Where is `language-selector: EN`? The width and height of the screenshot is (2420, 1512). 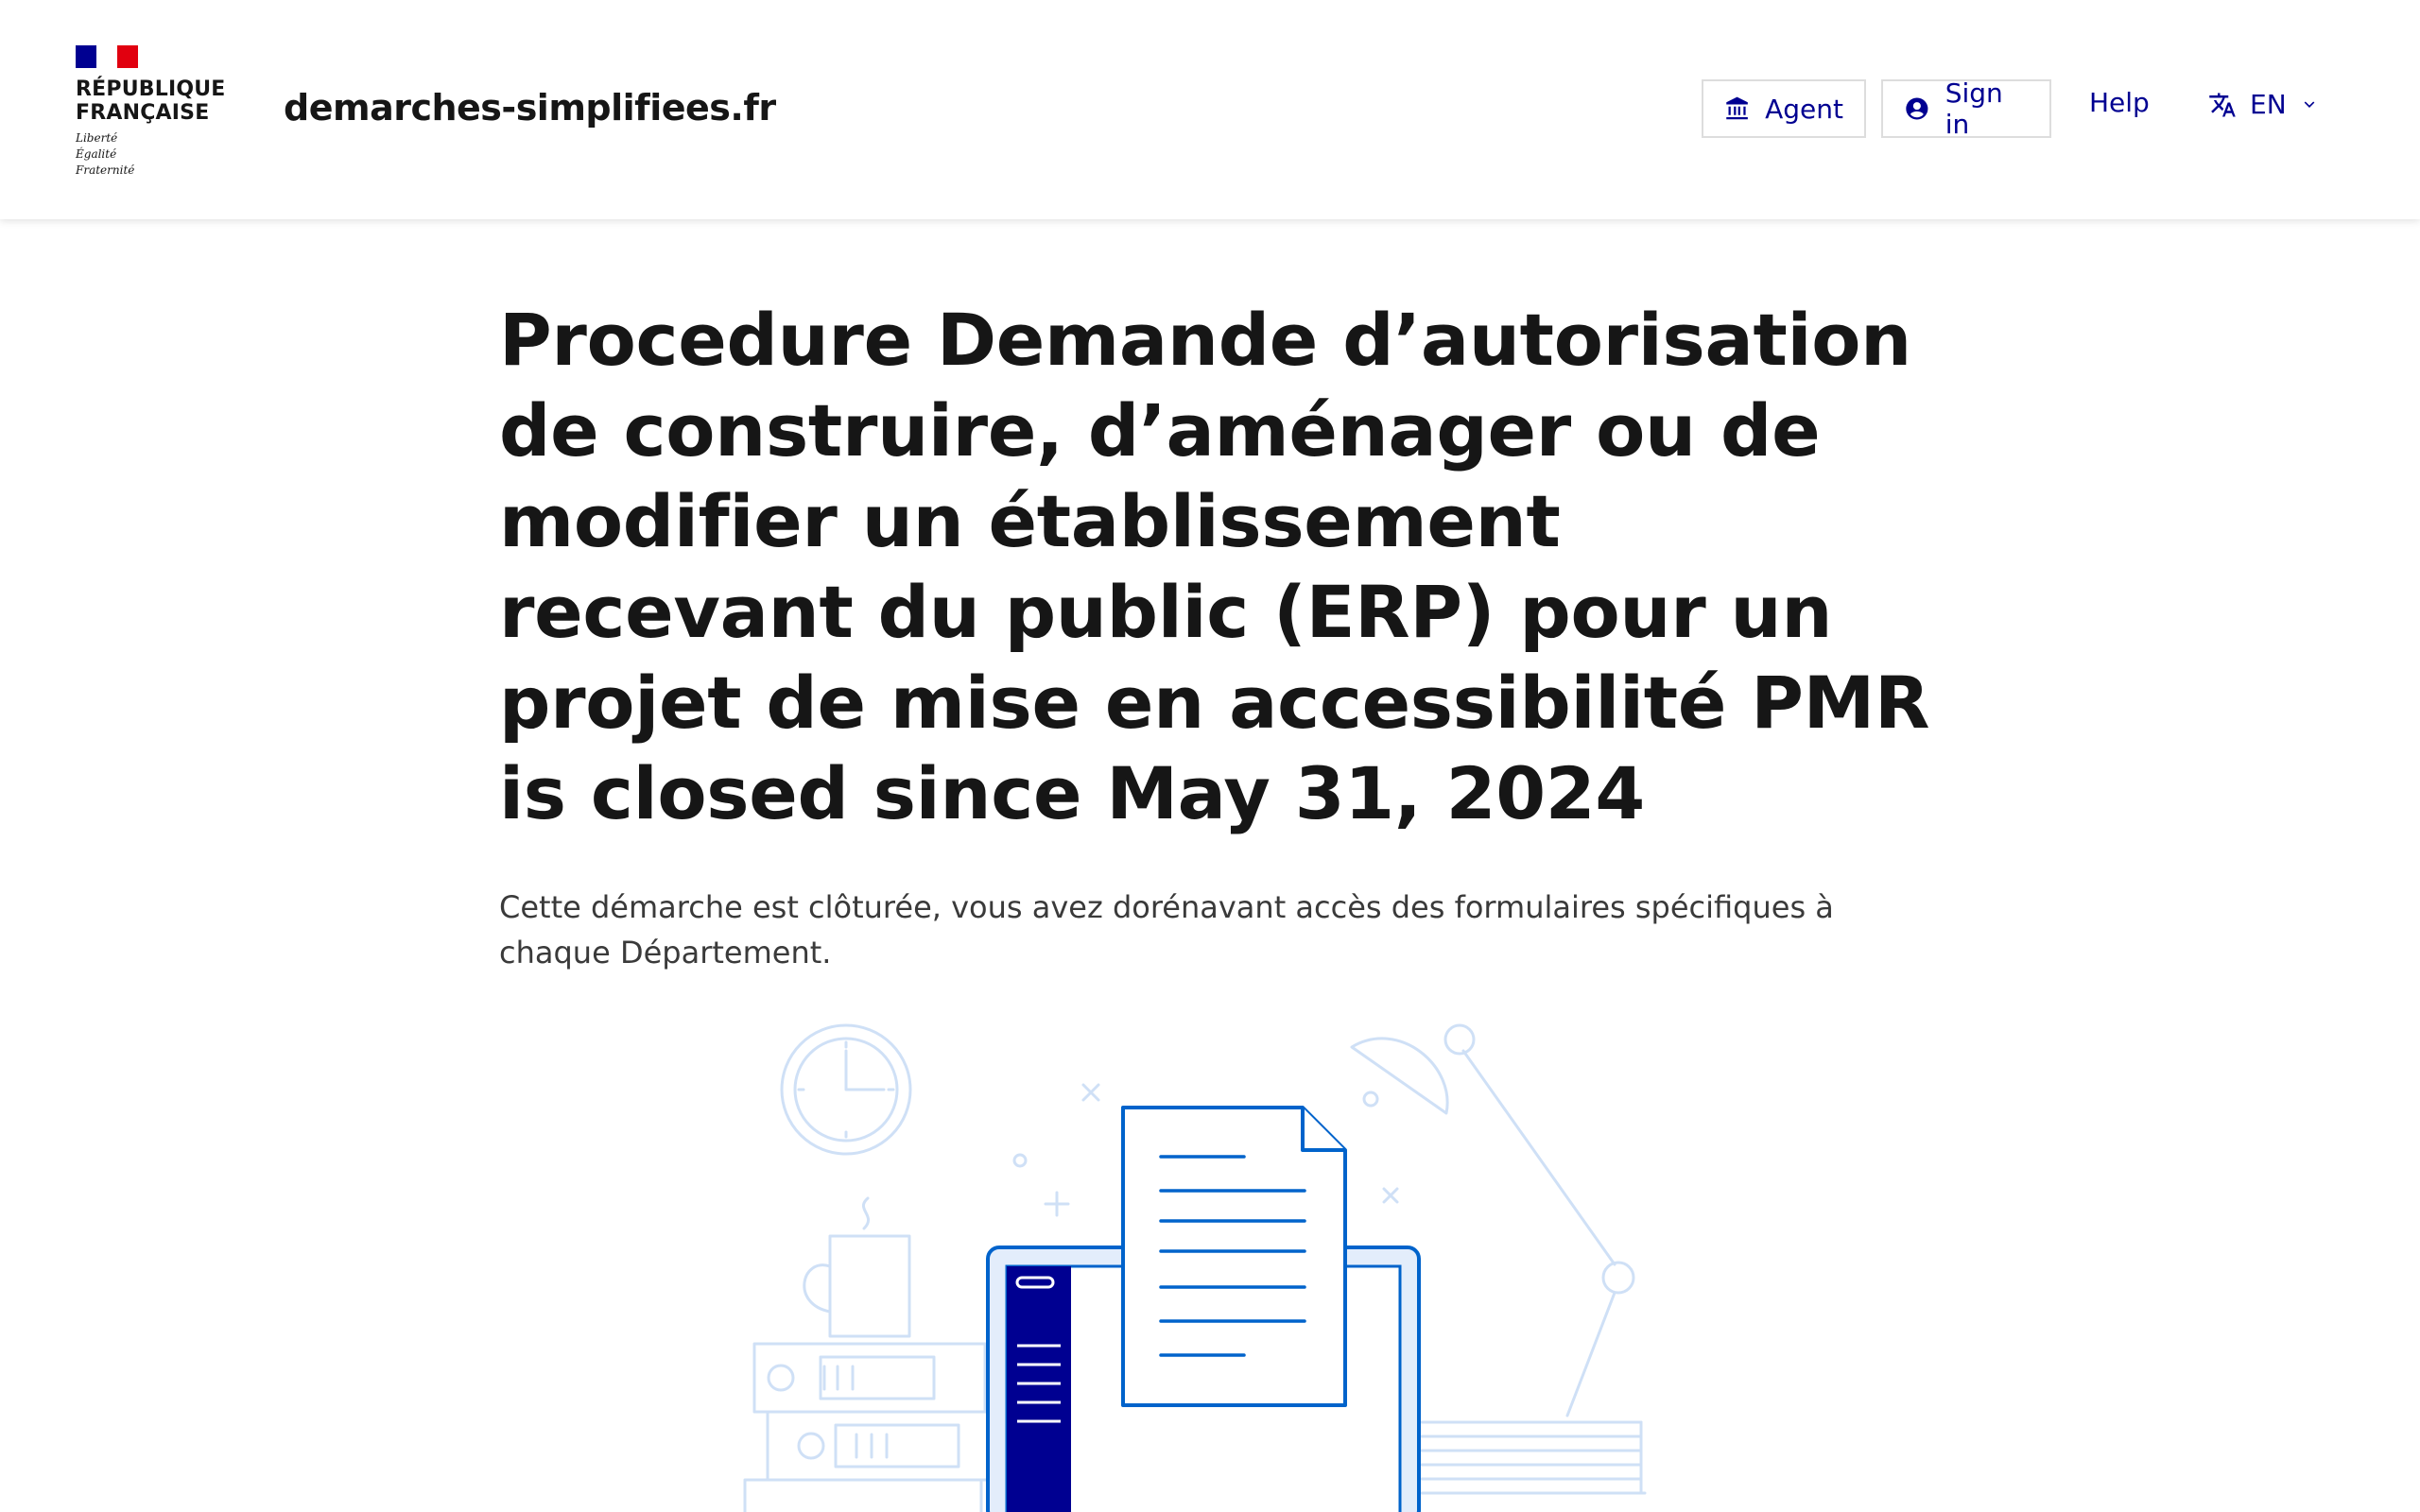 language-selector: EN is located at coordinates (2263, 104).